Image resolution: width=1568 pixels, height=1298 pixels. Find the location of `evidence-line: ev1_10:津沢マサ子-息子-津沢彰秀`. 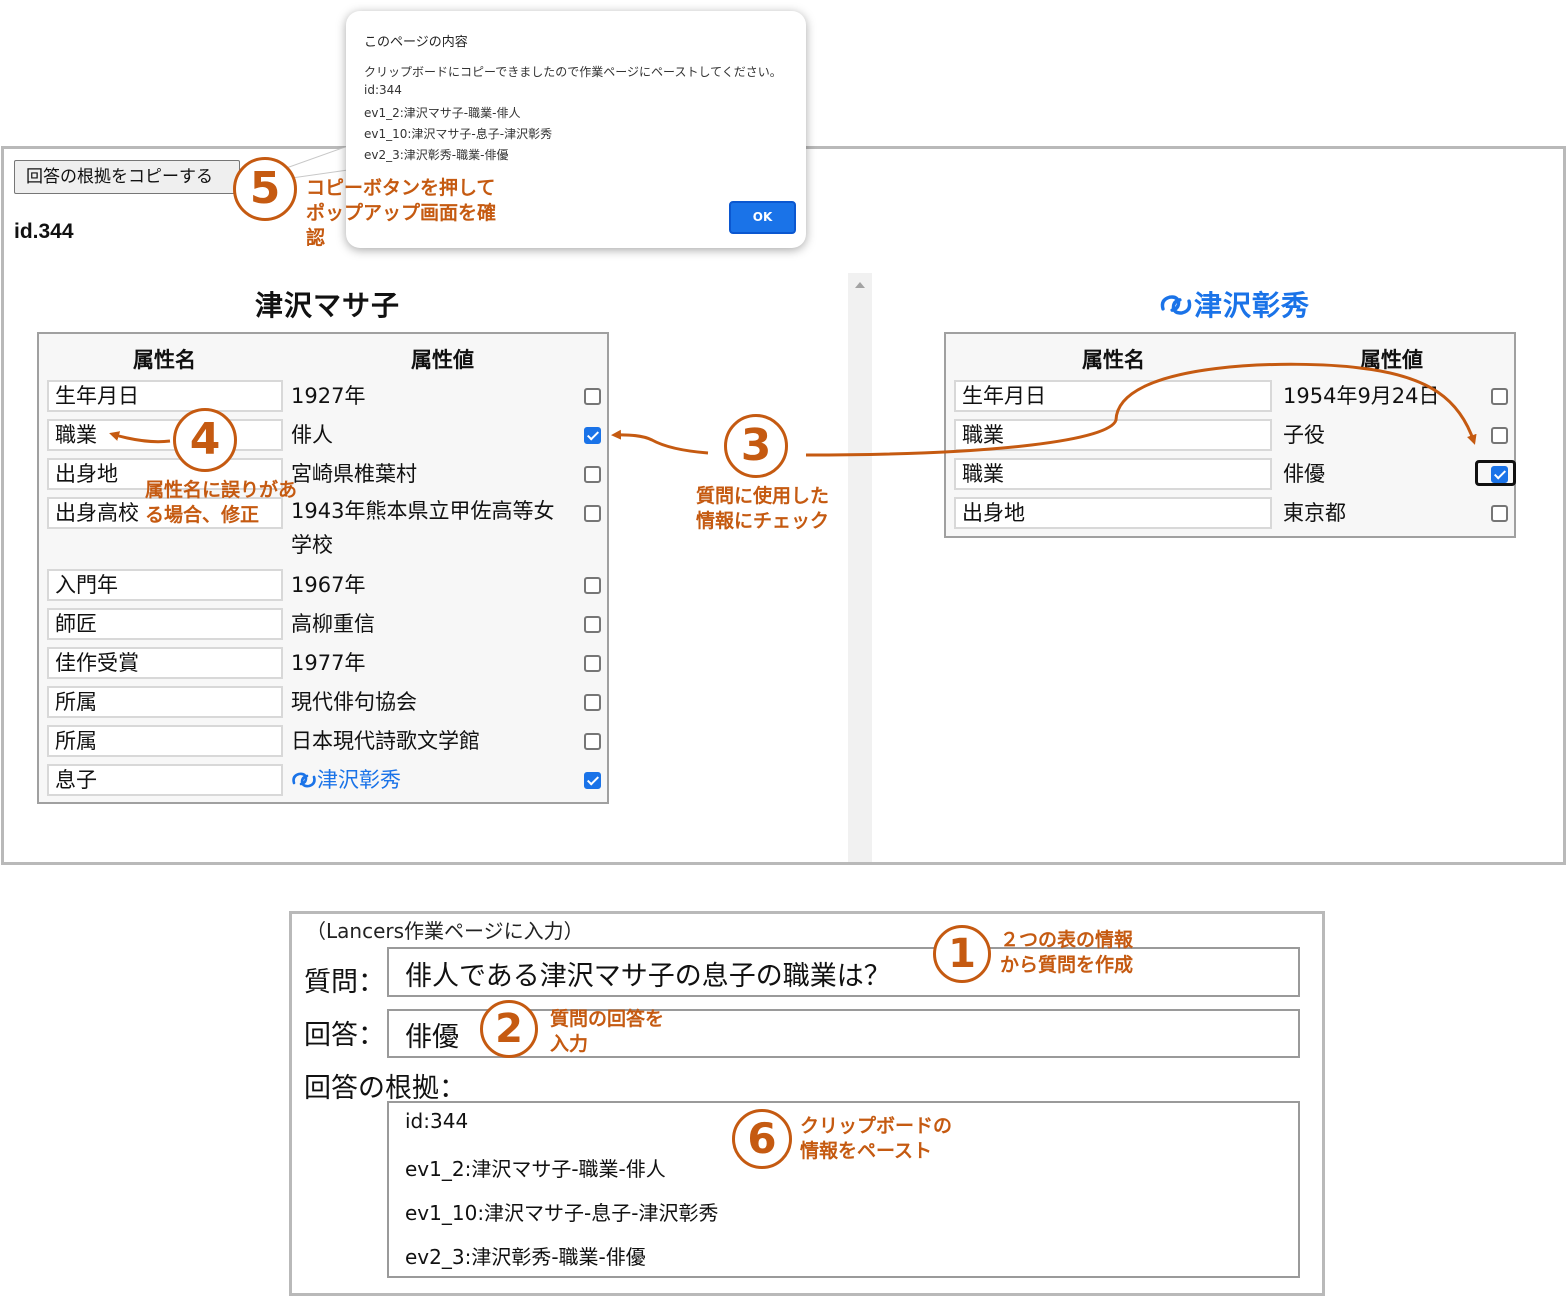

evidence-line: ev1_10:津沢マサ子-息子-津沢彰秀 is located at coordinates (562, 1213).